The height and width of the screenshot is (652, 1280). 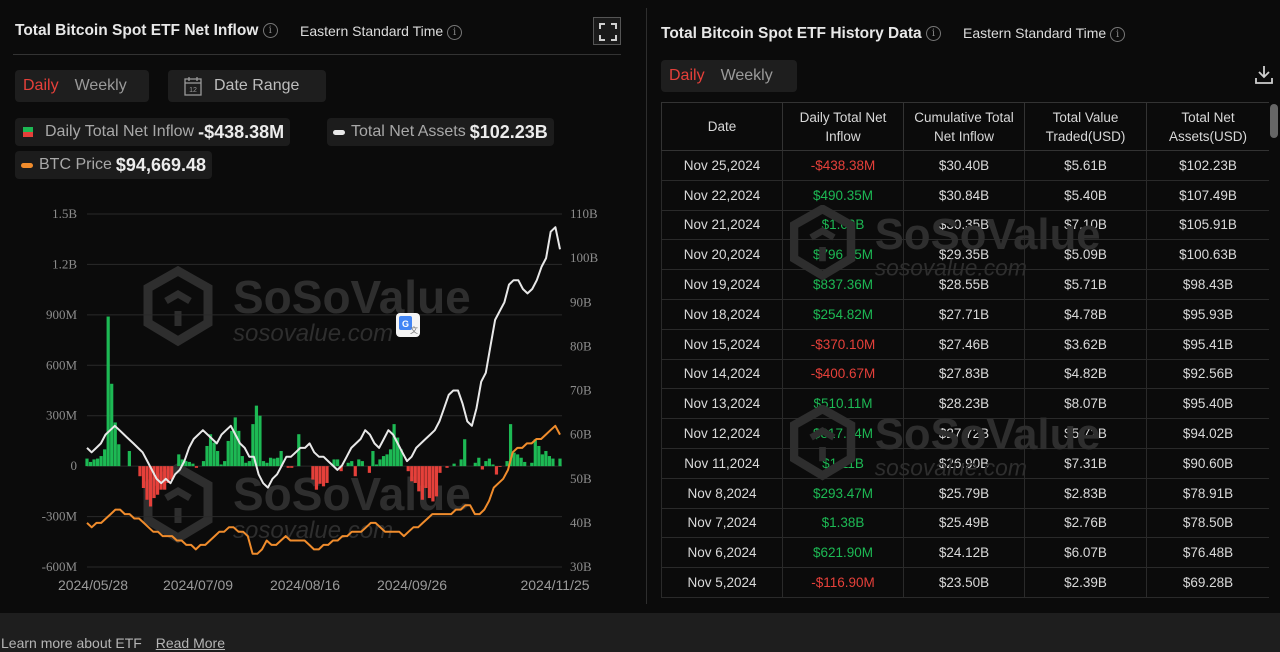 What do you see at coordinates (581, 390) in the screenshot?
I see `right-axis-tick: 70B` at bounding box center [581, 390].